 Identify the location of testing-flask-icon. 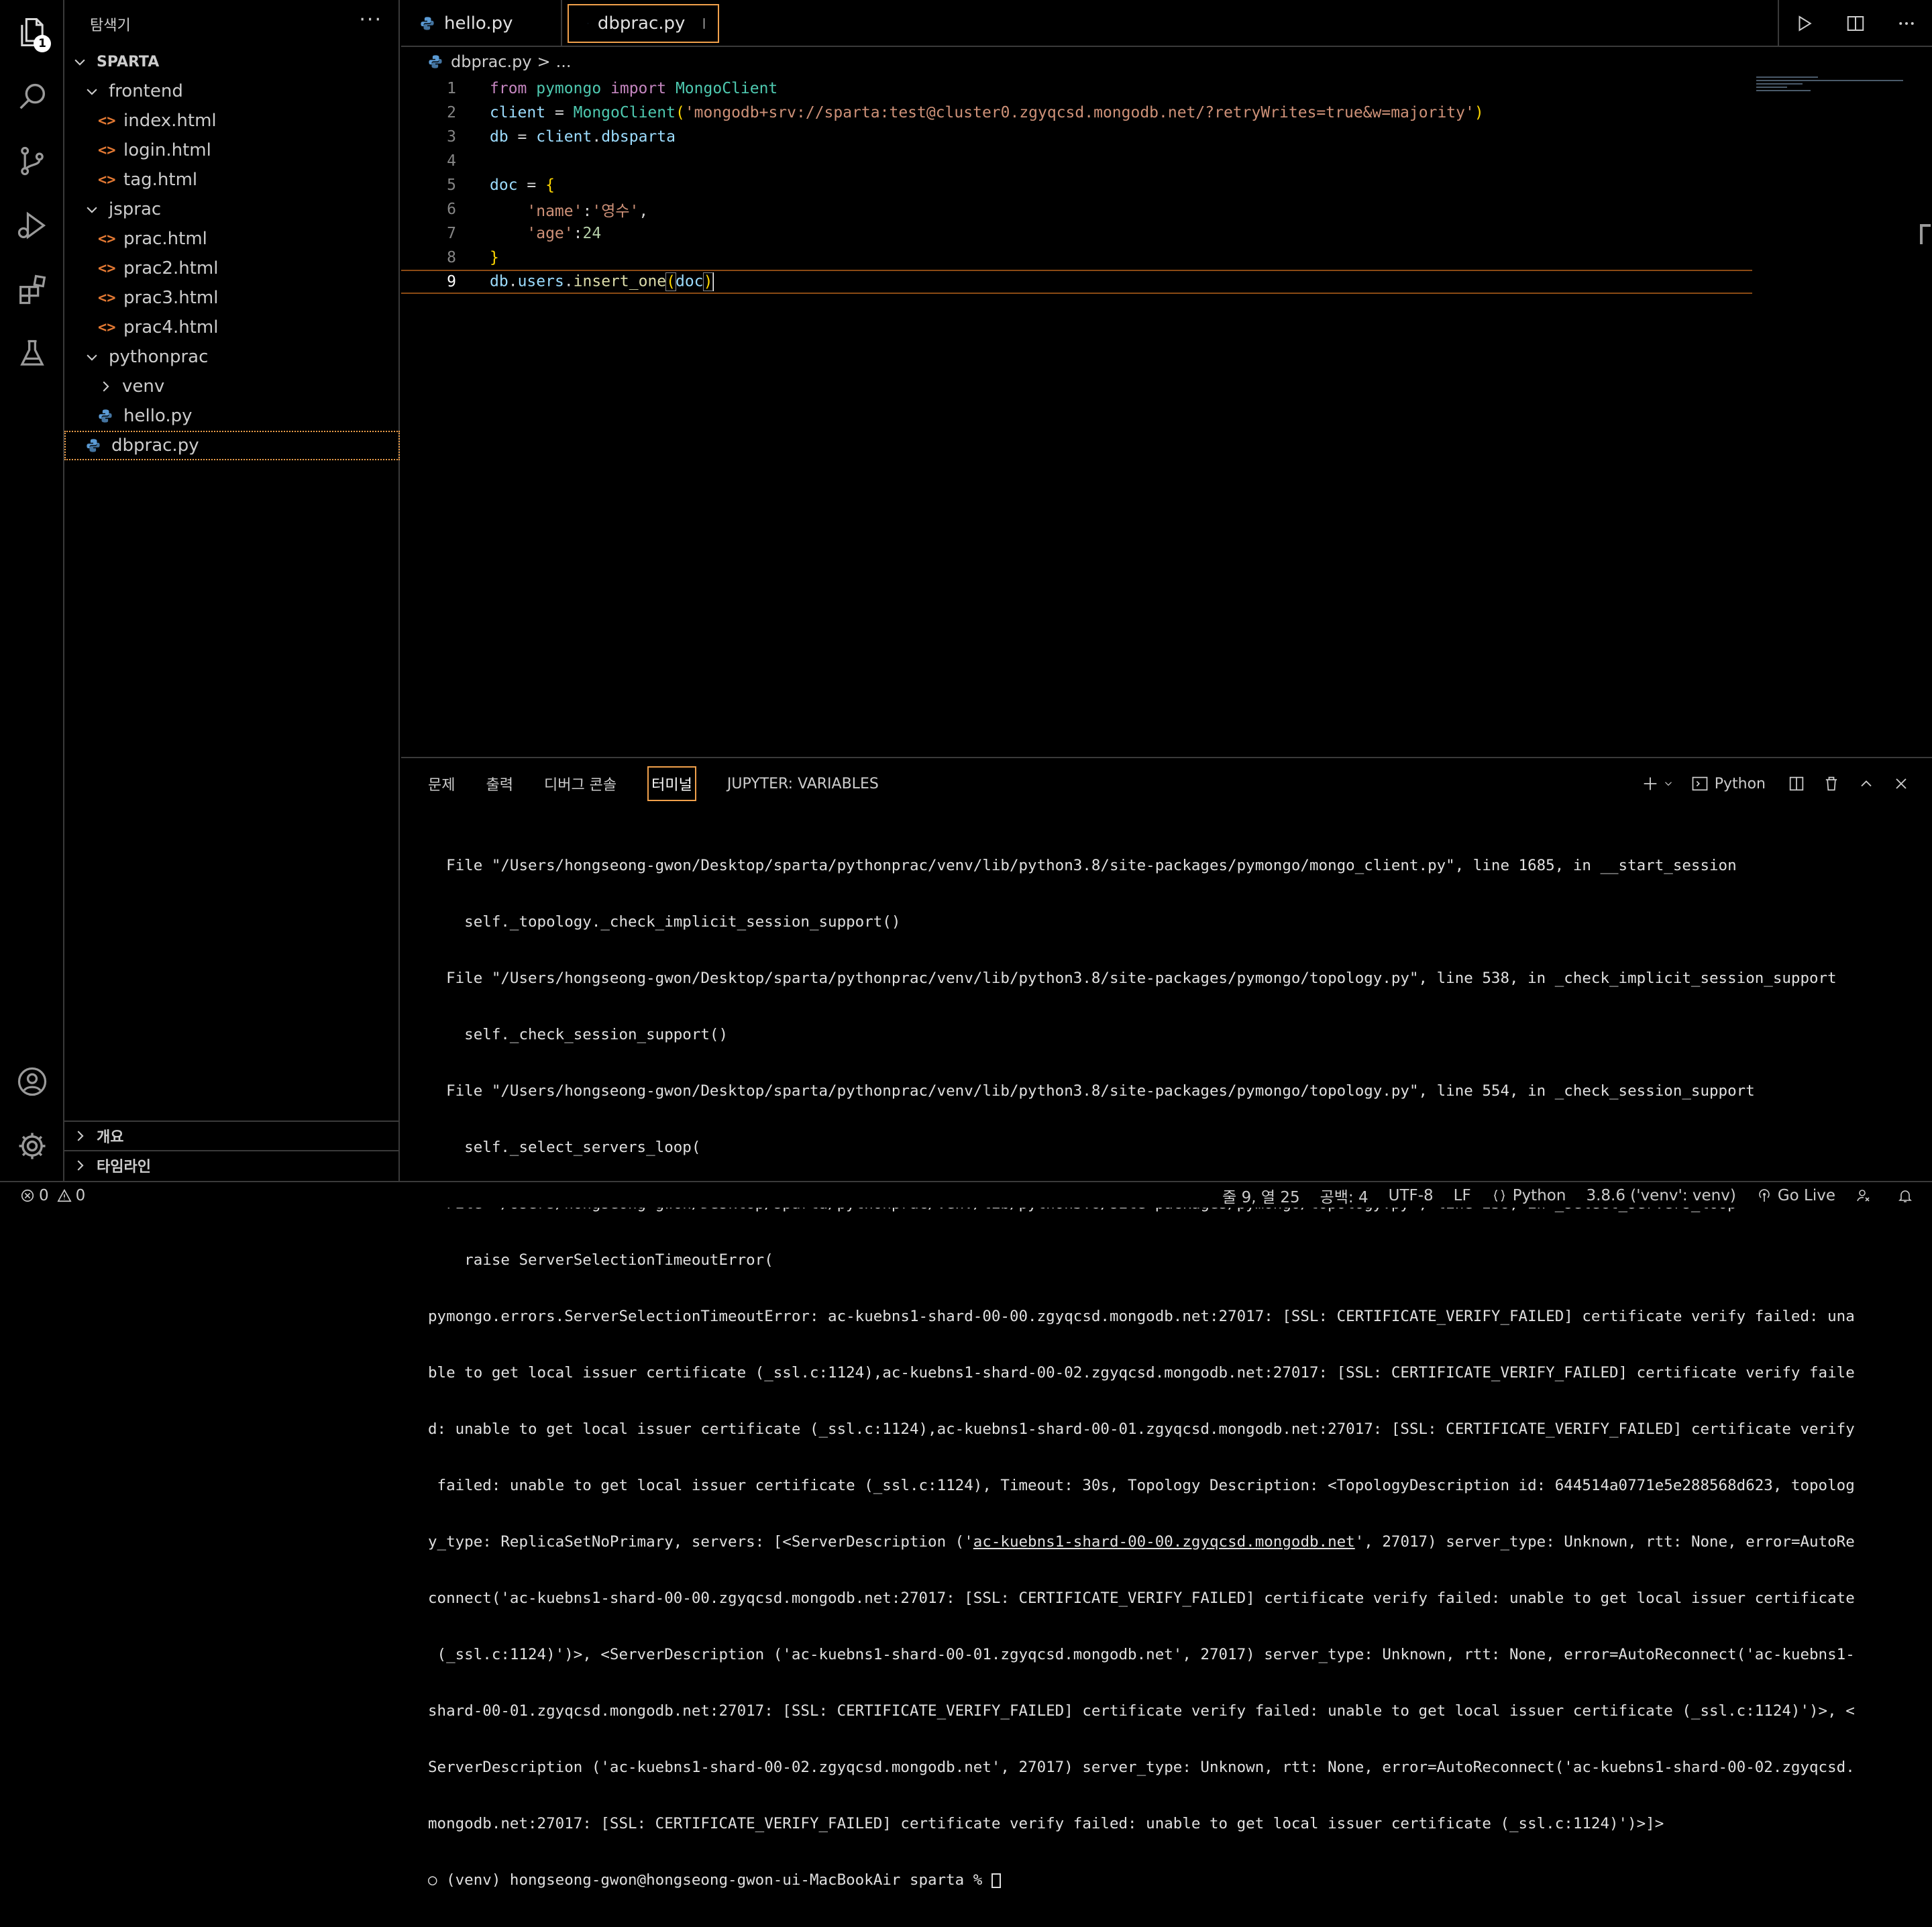
(32, 354).